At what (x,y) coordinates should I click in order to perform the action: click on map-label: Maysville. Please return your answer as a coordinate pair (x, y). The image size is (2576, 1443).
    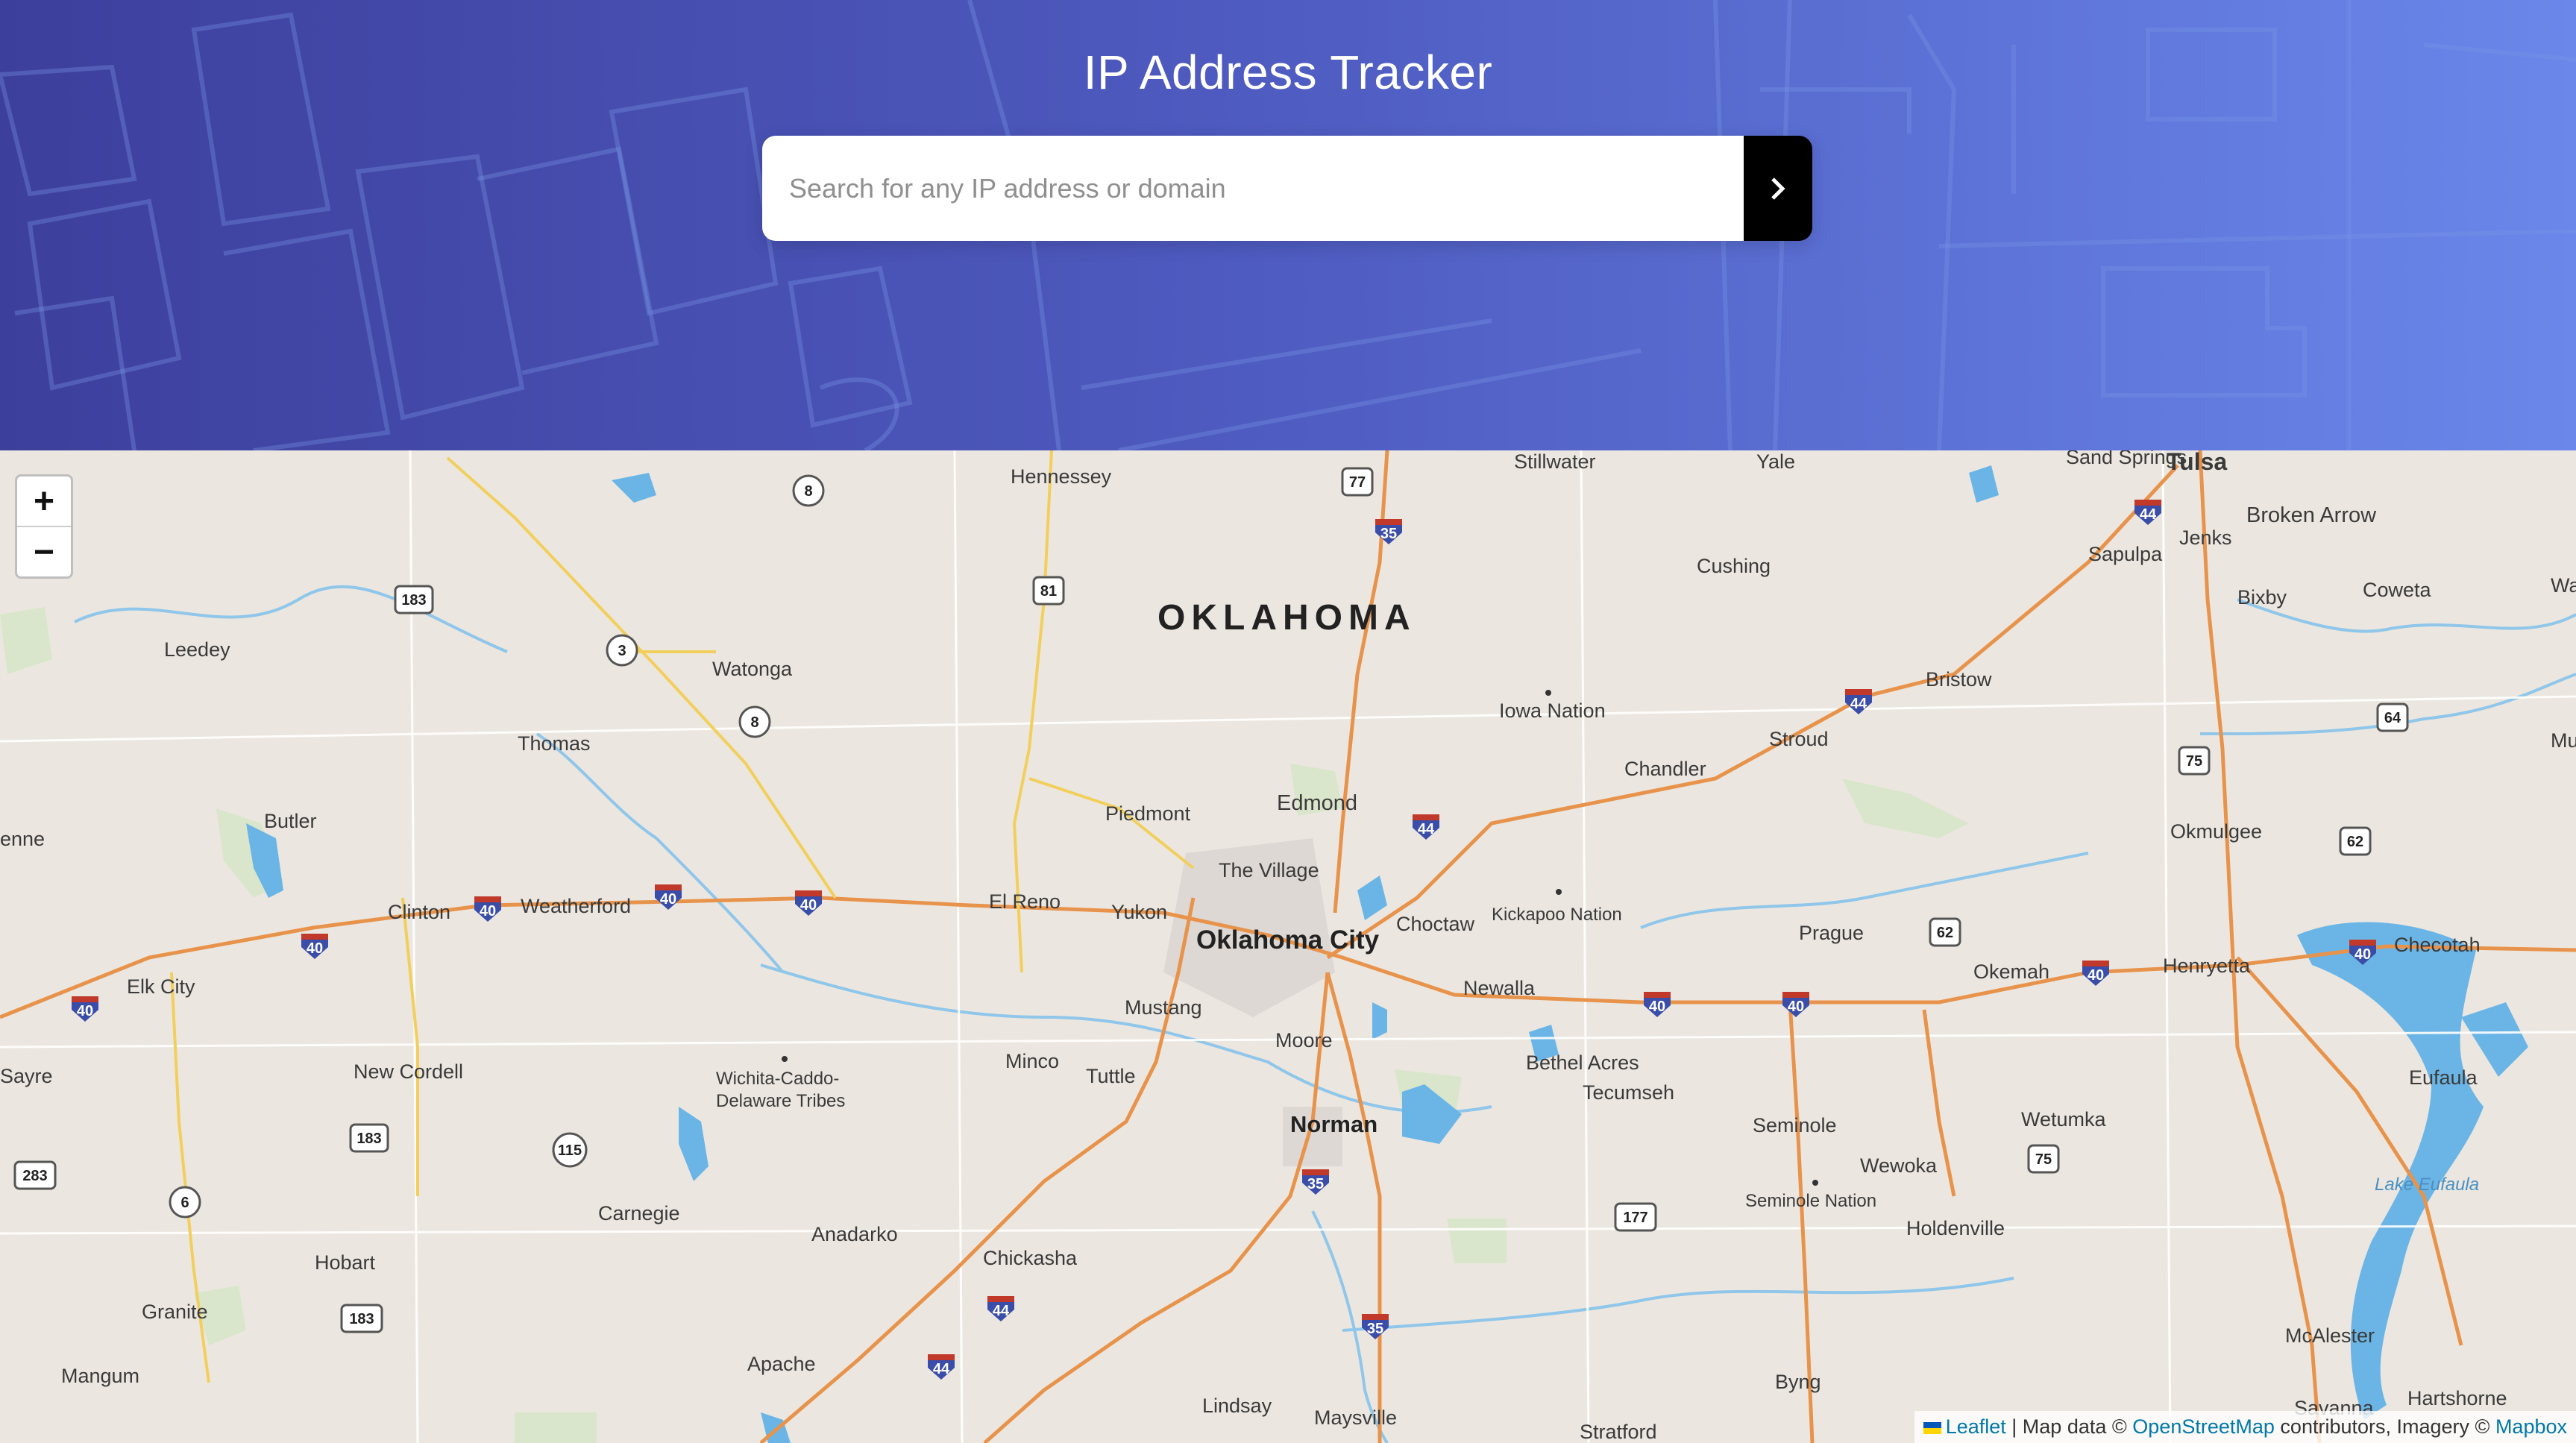
    Looking at the image, I should click on (1356, 1417).